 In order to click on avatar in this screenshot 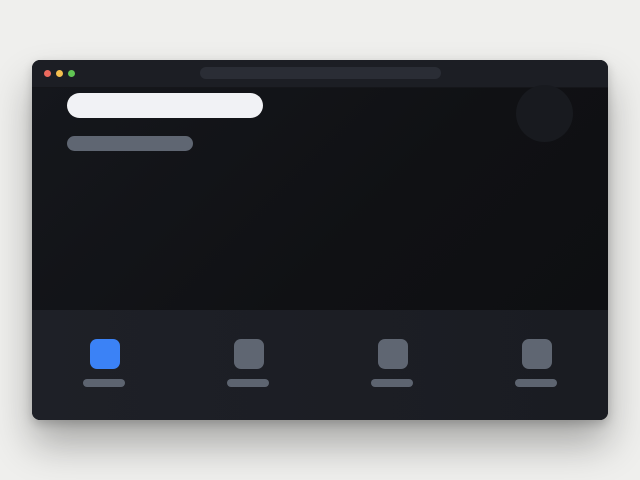, I will do `click(544, 113)`.